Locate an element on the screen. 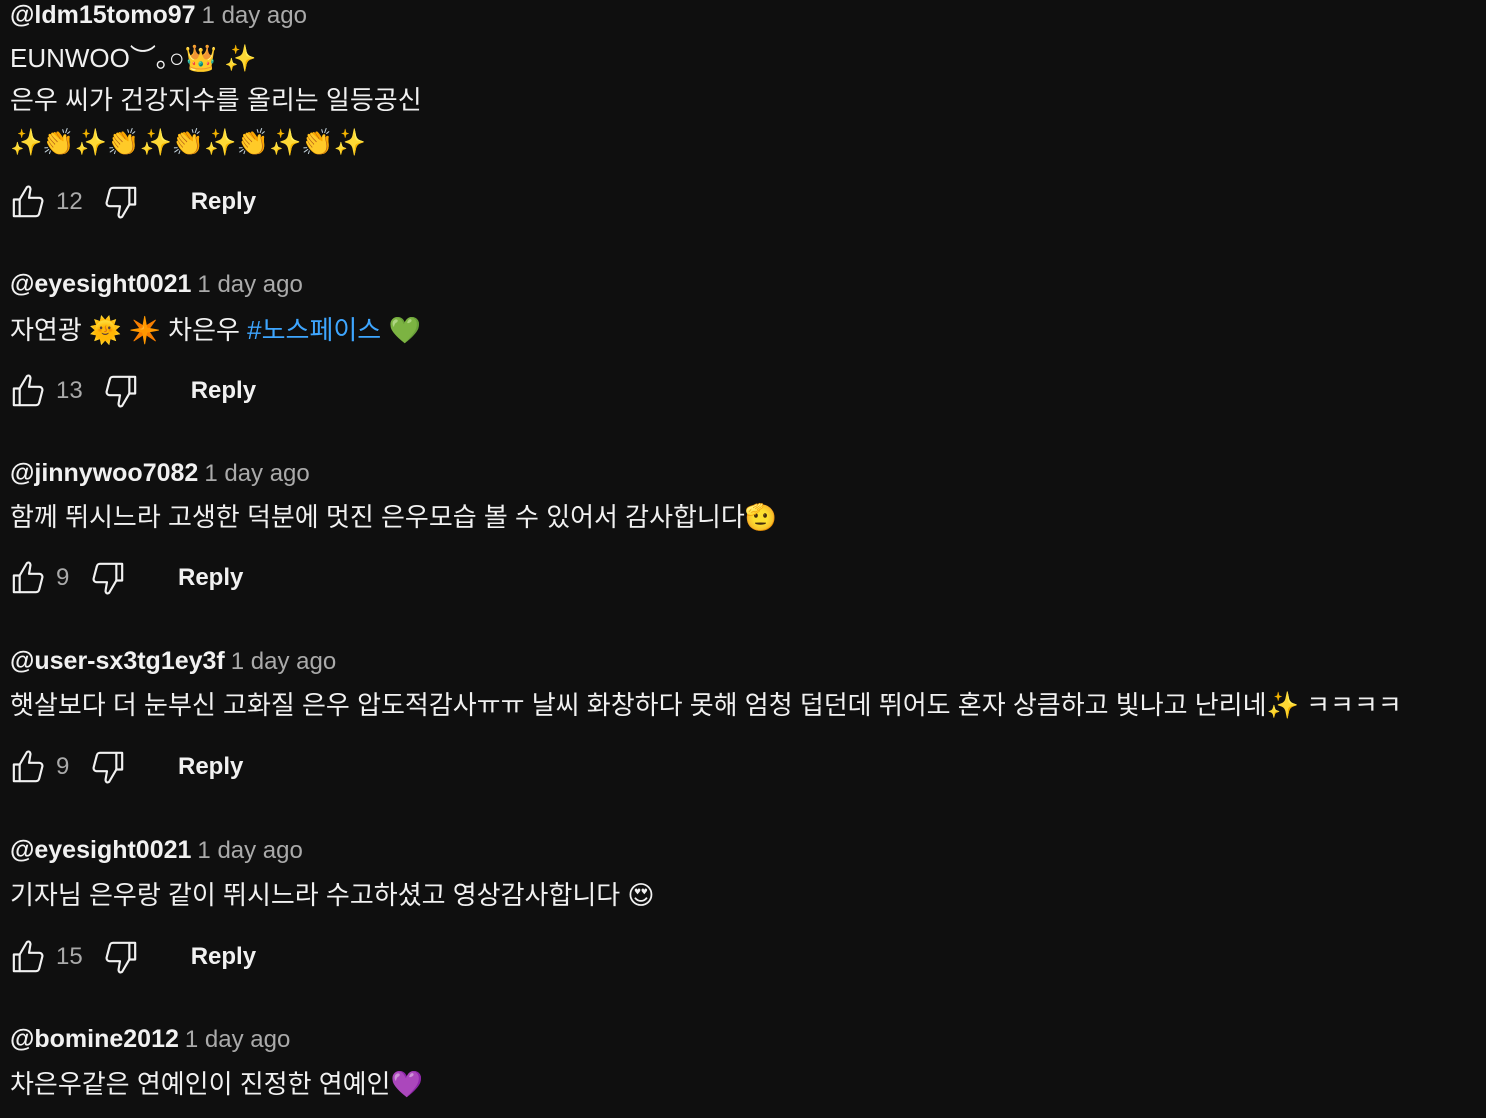 Image resolution: width=1486 pixels, height=1118 pixels. comment-action-bar: 15 Reply is located at coordinates (131, 957).